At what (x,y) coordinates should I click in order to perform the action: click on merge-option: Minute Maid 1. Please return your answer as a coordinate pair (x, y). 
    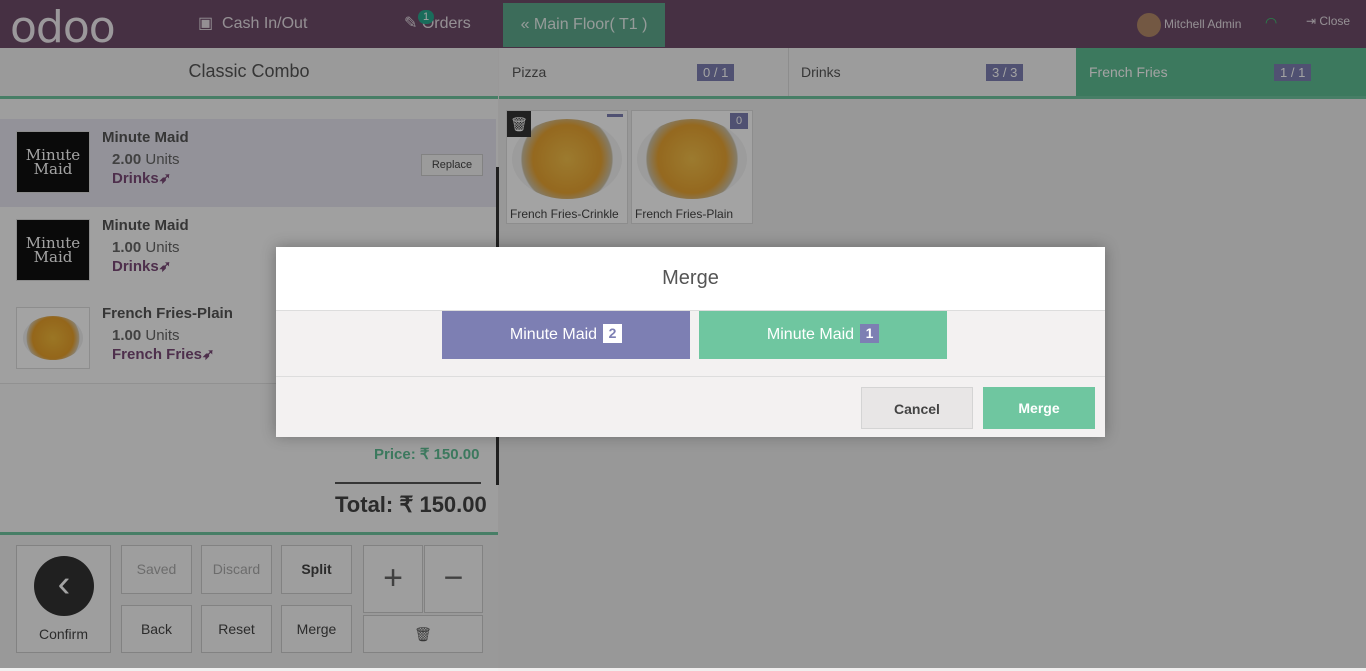
    Looking at the image, I should click on (823, 335).